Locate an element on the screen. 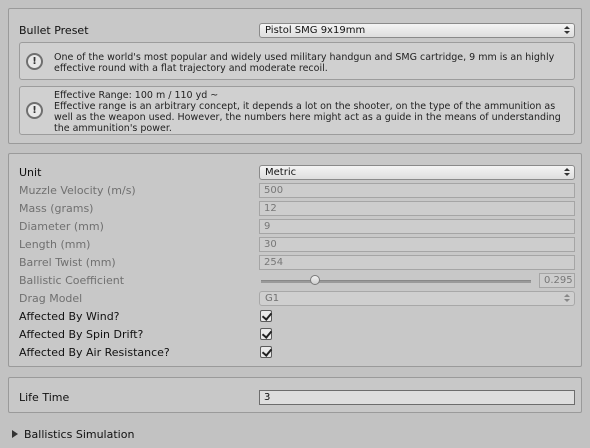 This screenshot has width=590, height=448. affected-by-air-resistance-checkbox is located at coordinates (266, 352).